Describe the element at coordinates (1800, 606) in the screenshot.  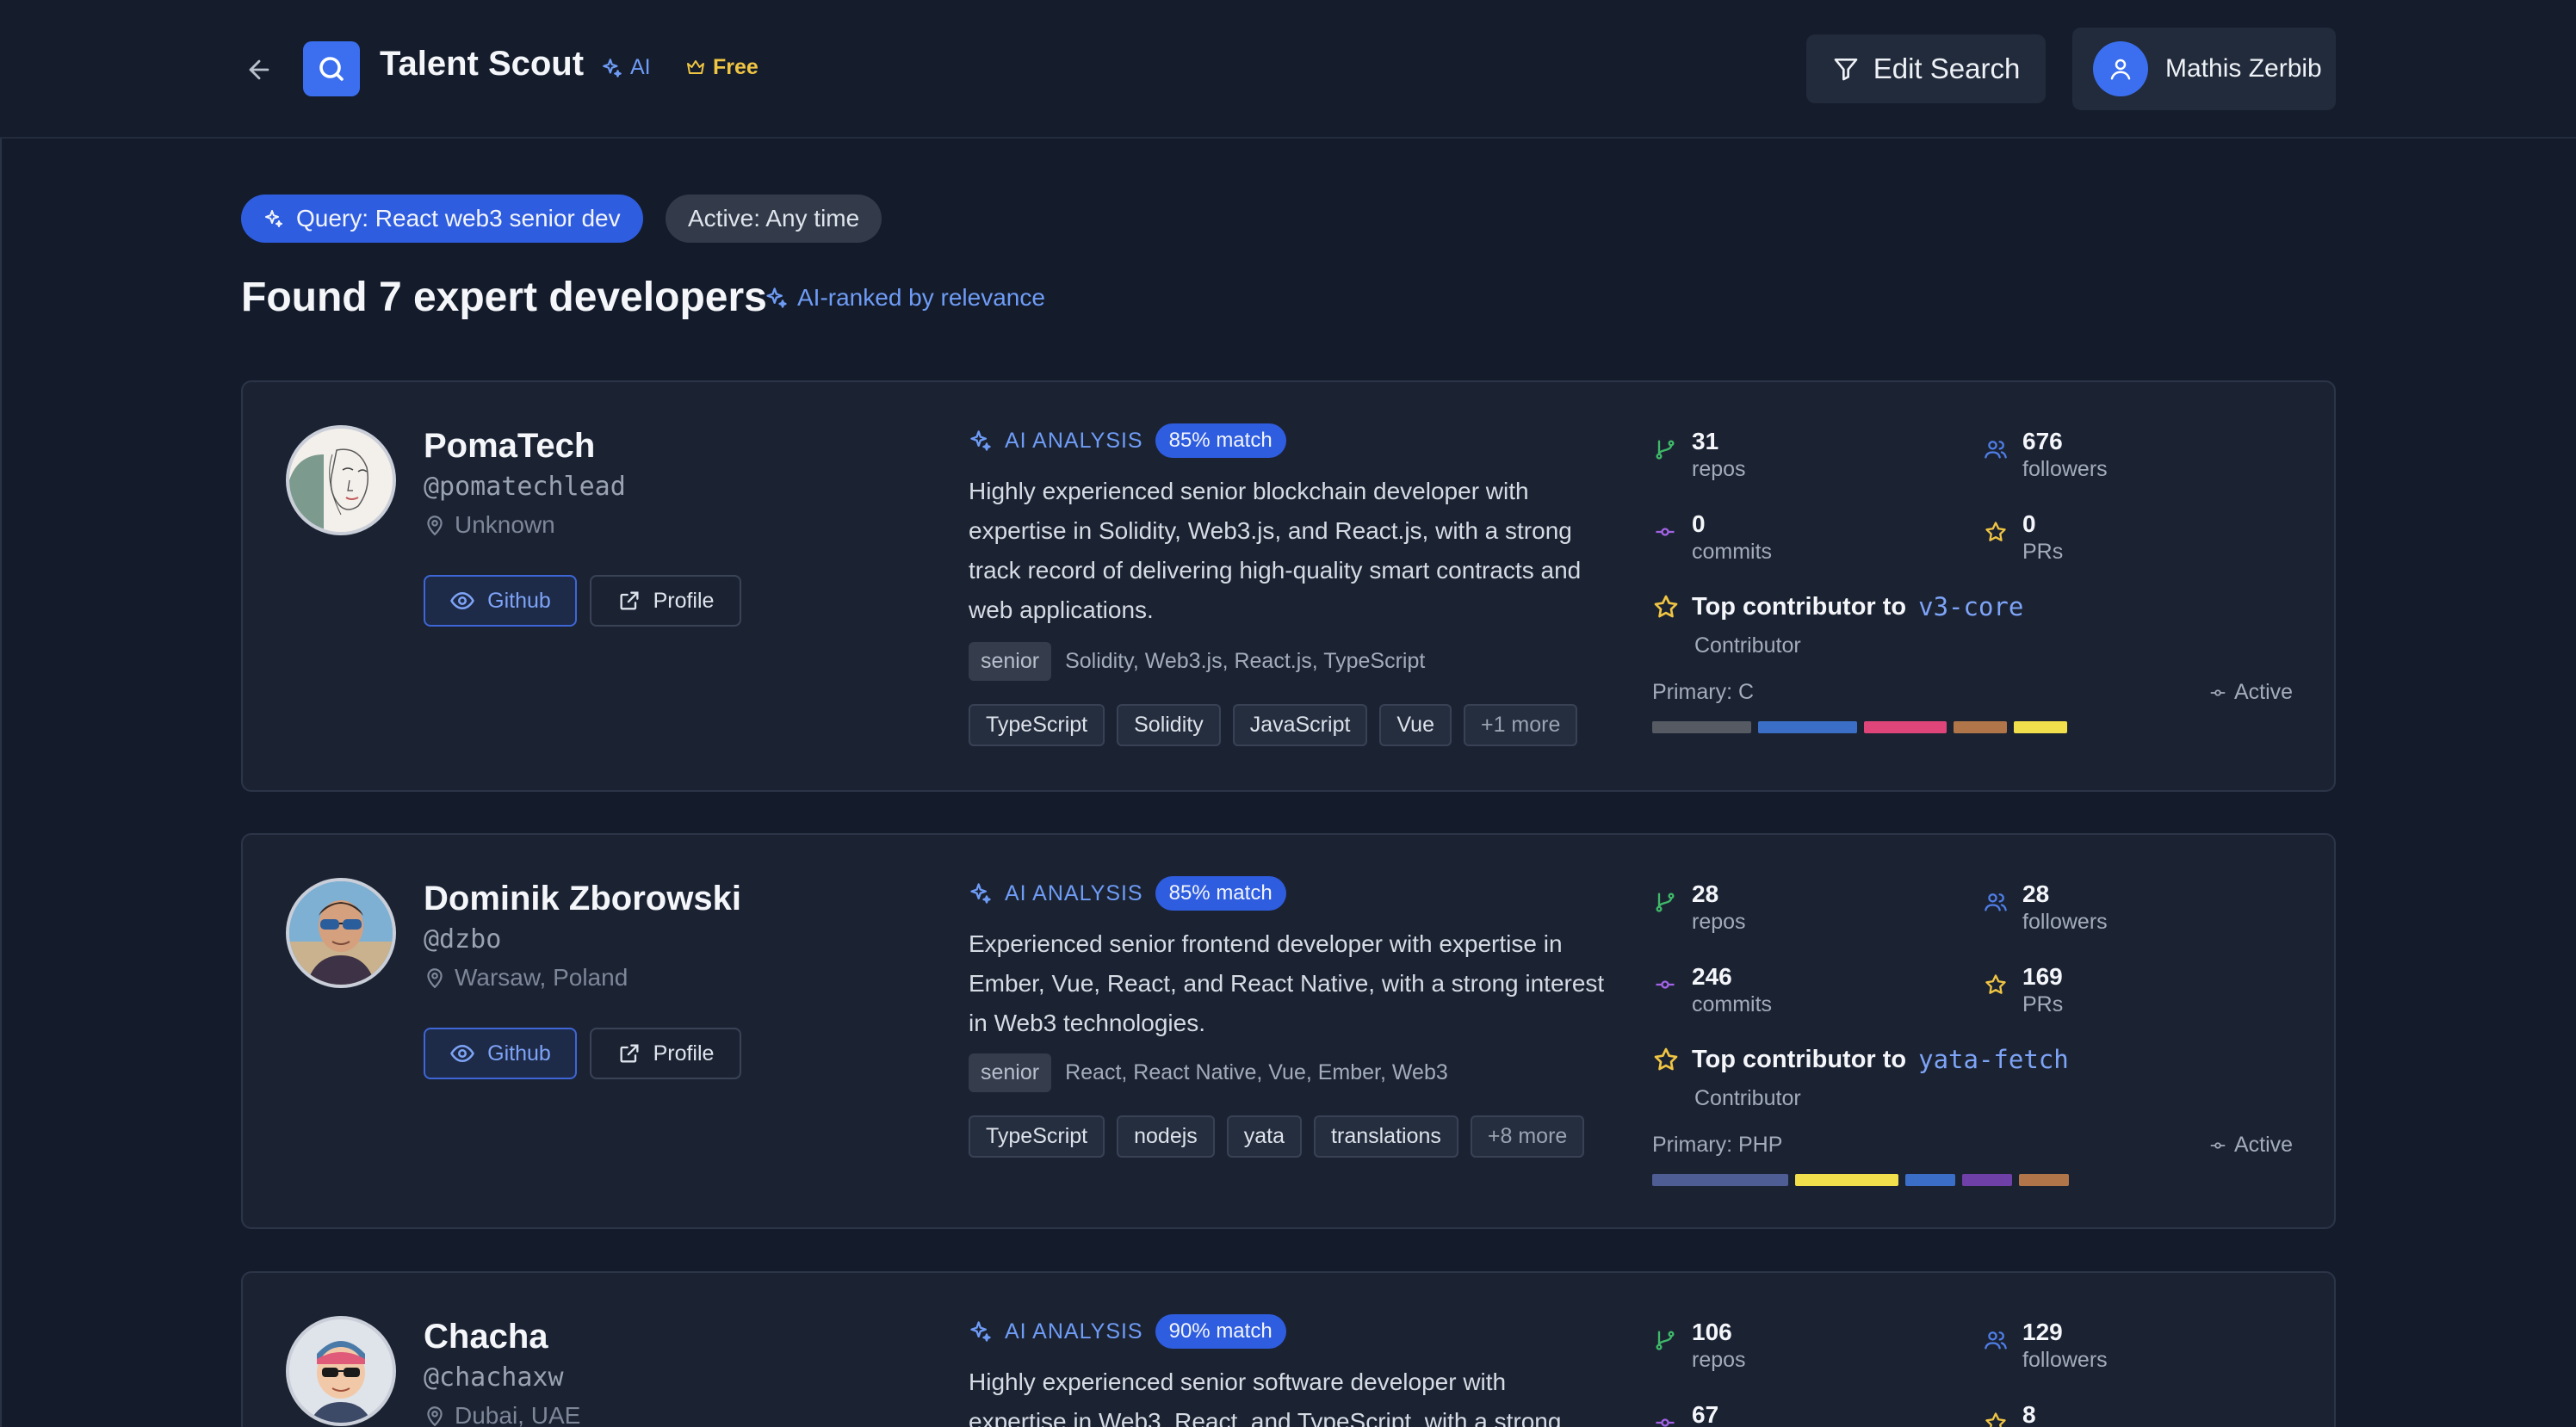
I see `top-contributor-label: Top contributor to` at that location.